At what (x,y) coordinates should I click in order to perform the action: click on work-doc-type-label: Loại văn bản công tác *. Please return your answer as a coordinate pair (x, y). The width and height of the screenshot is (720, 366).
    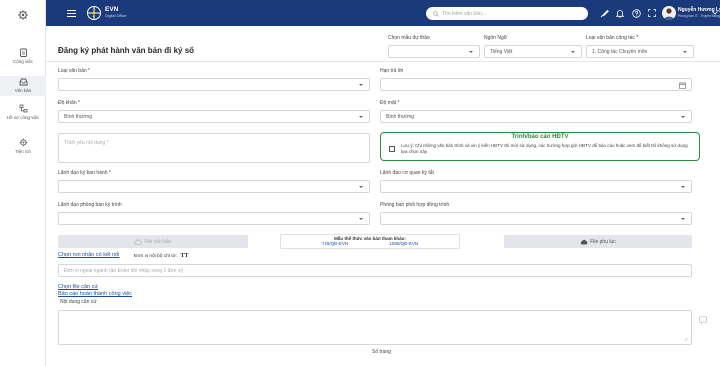
    Looking at the image, I should click on (612, 38).